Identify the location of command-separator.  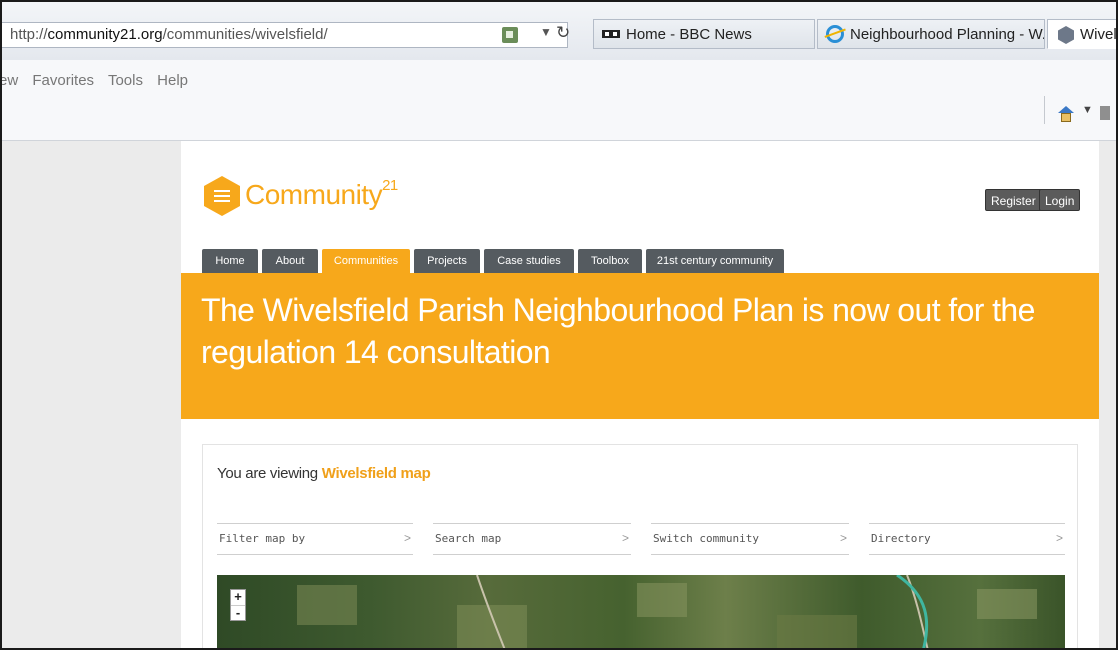
(1044, 110).